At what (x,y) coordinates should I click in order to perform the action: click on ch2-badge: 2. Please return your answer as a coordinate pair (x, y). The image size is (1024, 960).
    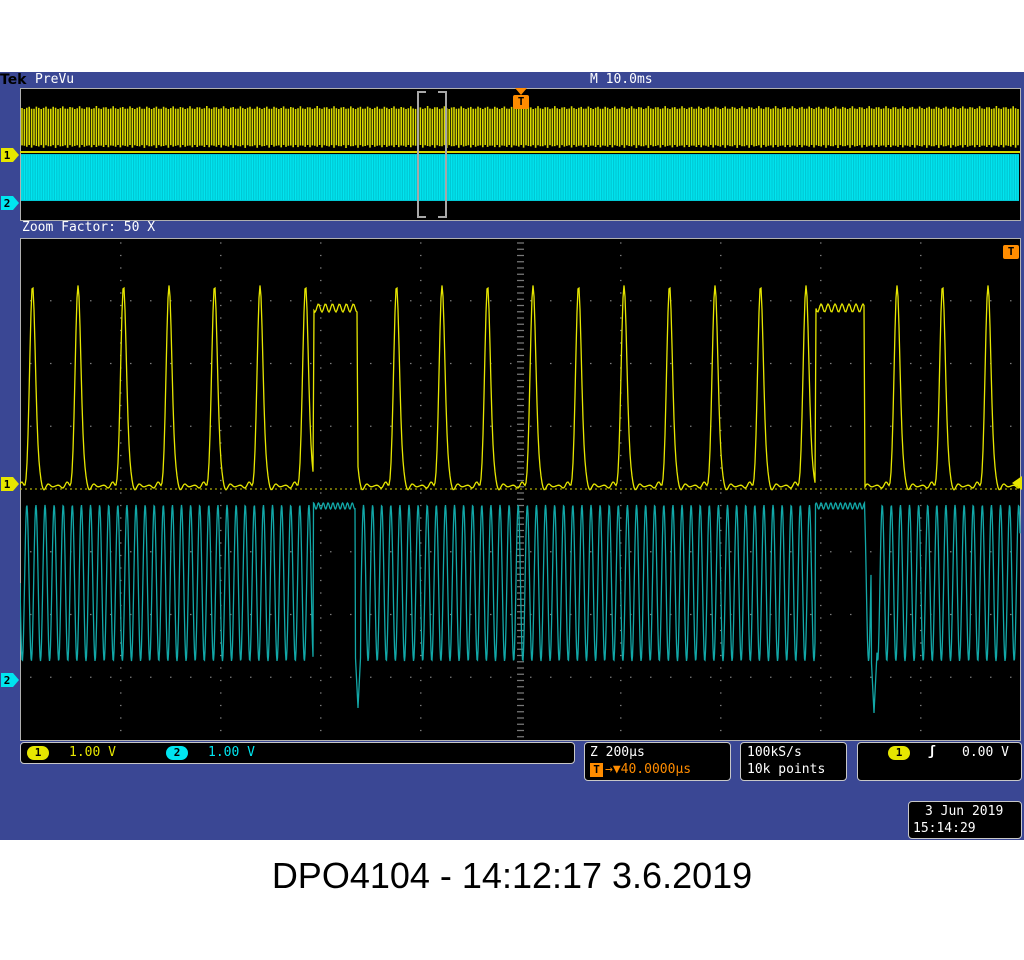
    Looking at the image, I should click on (177, 753).